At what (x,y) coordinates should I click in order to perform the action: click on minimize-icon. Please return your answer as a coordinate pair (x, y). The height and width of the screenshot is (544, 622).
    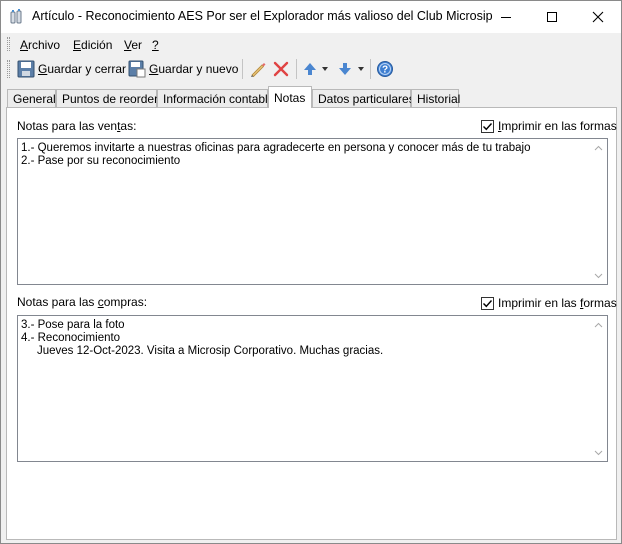
    Looking at the image, I should click on (506, 17).